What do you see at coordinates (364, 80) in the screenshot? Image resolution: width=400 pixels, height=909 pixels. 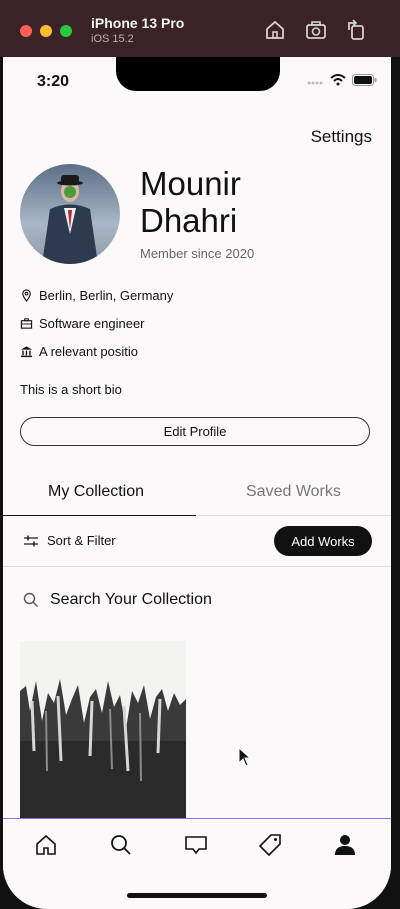 I see `battery-icon` at bounding box center [364, 80].